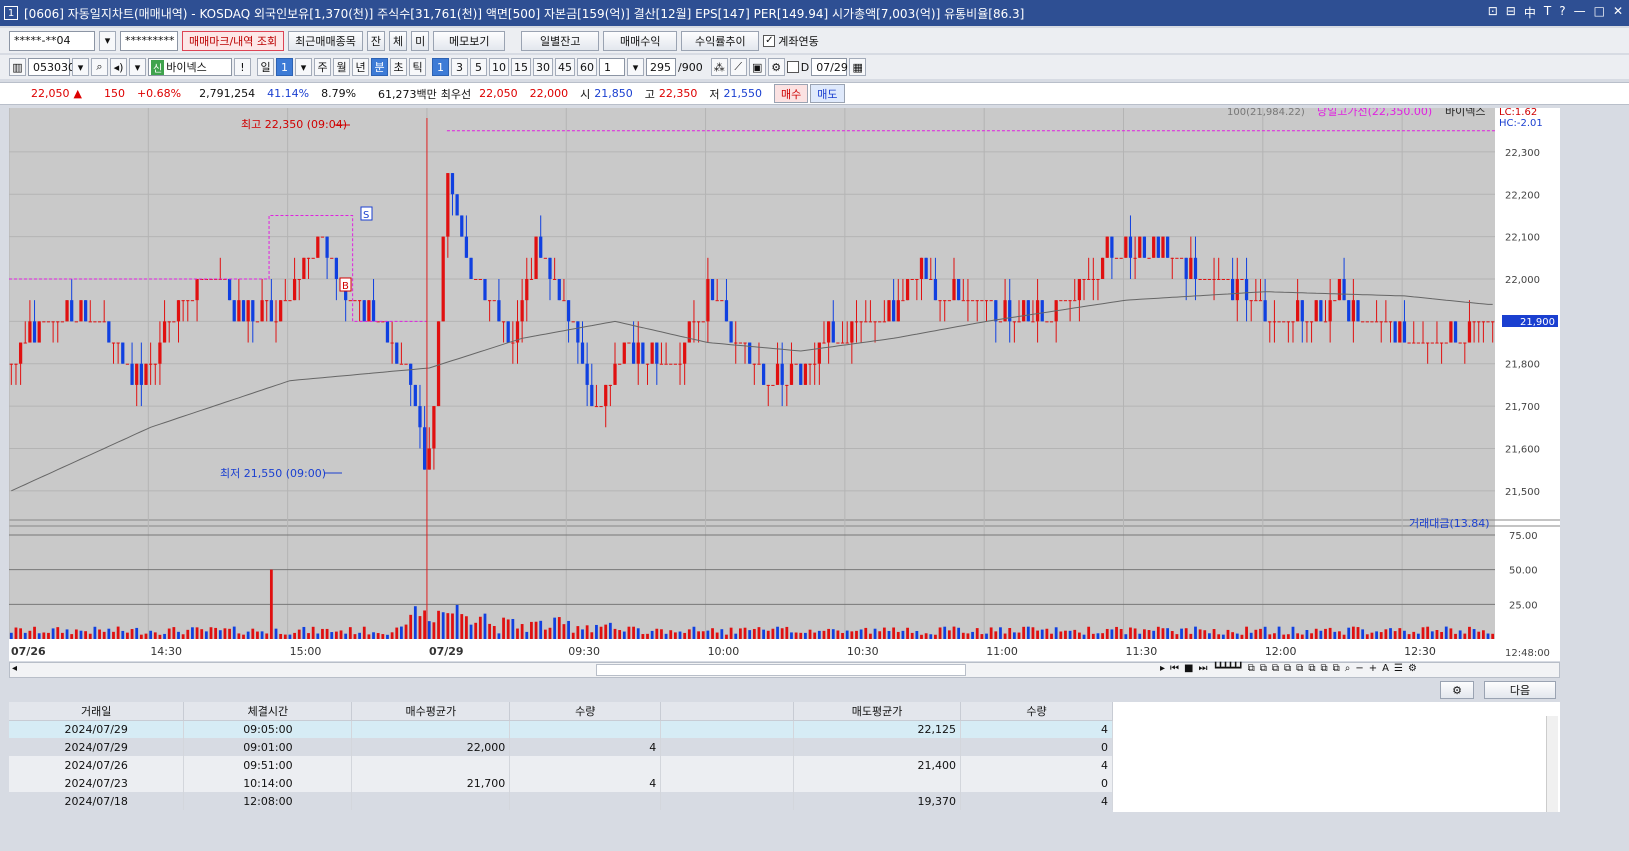 This screenshot has height=851, width=1629. I want to click on table-settings-button: ⚙, so click(1457, 690).